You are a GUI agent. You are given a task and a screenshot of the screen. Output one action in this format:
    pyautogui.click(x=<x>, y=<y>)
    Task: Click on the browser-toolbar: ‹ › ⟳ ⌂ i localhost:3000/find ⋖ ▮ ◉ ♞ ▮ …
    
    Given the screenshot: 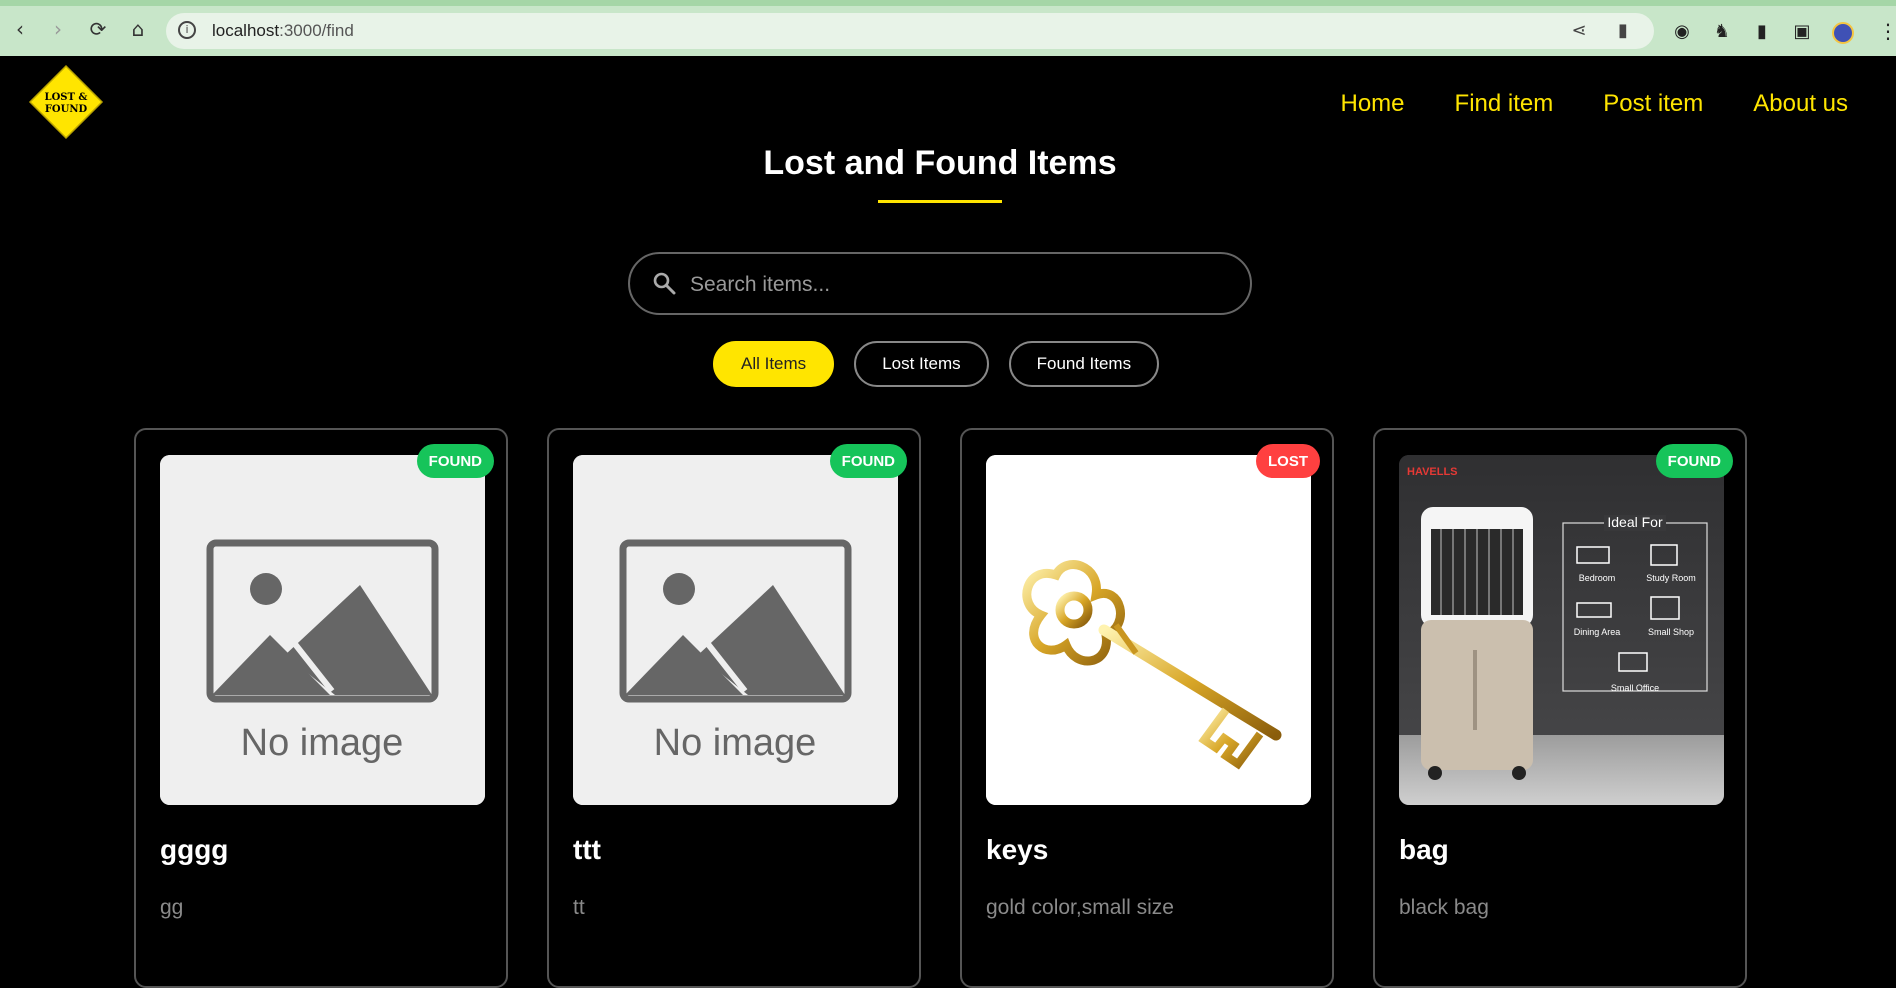 What is the action you would take?
    pyautogui.click(x=948, y=28)
    